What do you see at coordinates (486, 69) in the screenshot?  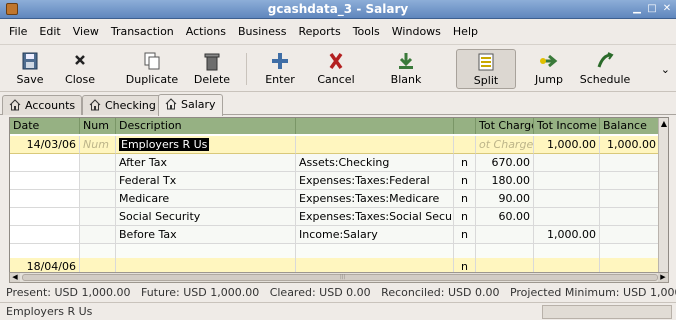 I see `split-button: Split` at bounding box center [486, 69].